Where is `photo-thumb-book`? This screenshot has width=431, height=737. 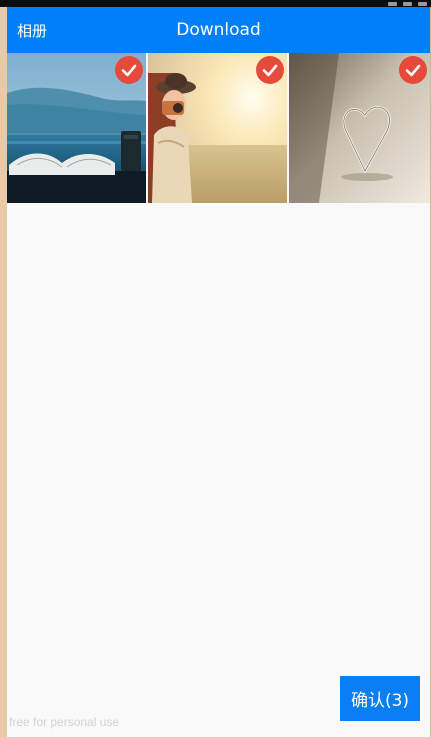
photo-thumb-book is located at coordinates (76, 128).